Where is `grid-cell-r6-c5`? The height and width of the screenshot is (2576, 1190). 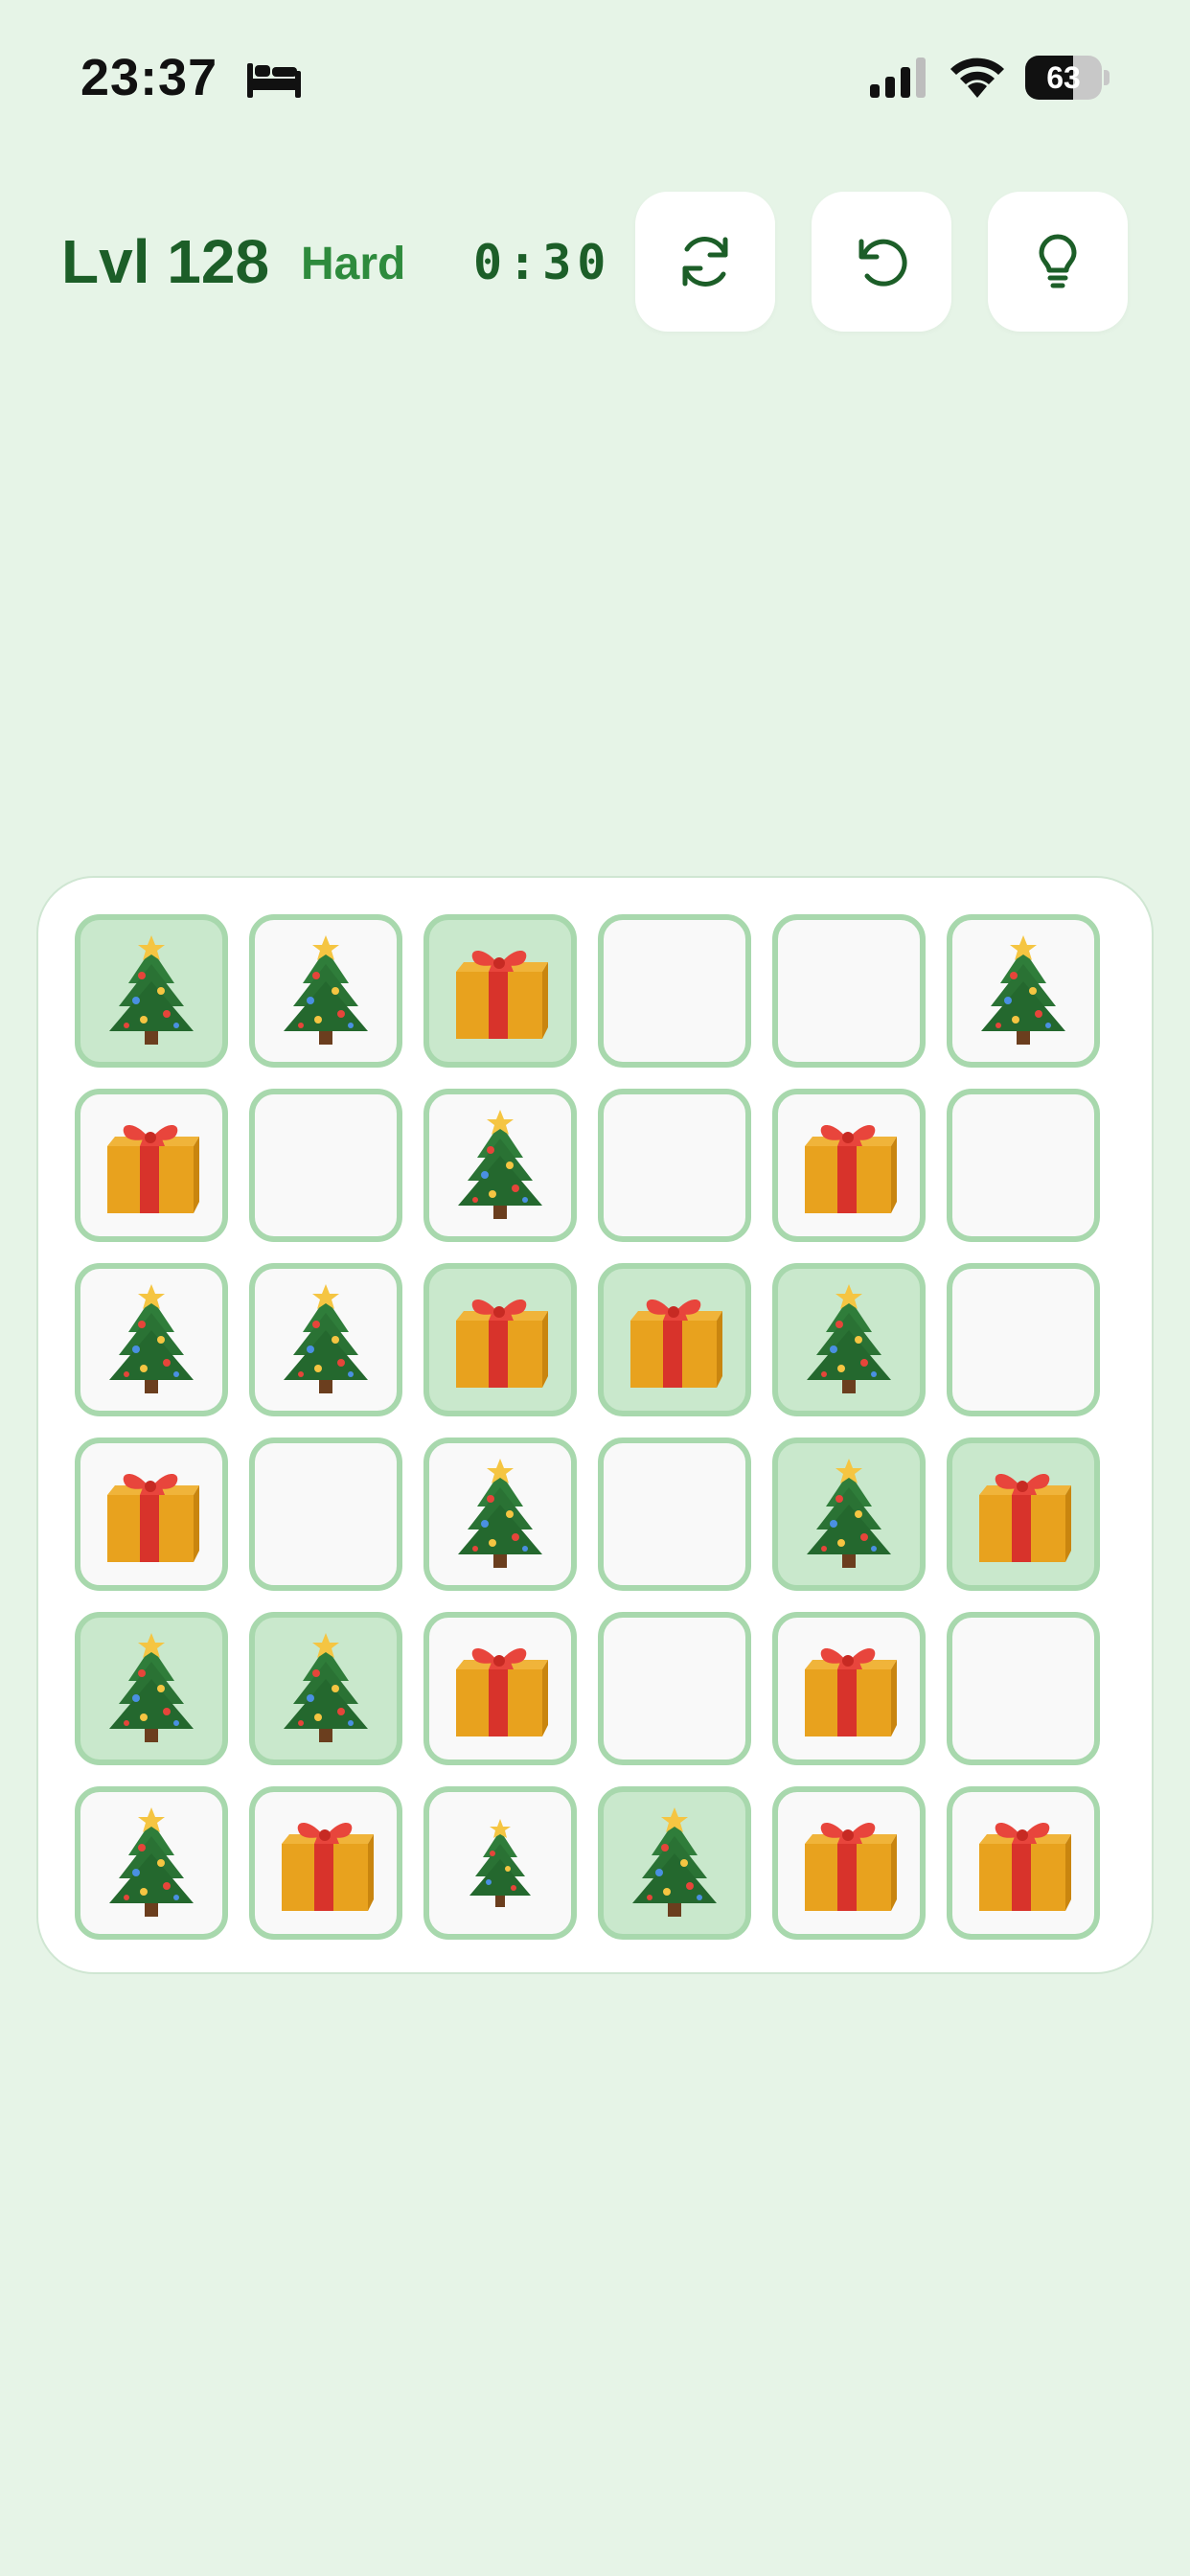
grid-cell-r6-c5 is located at coordinates (849, 1863).